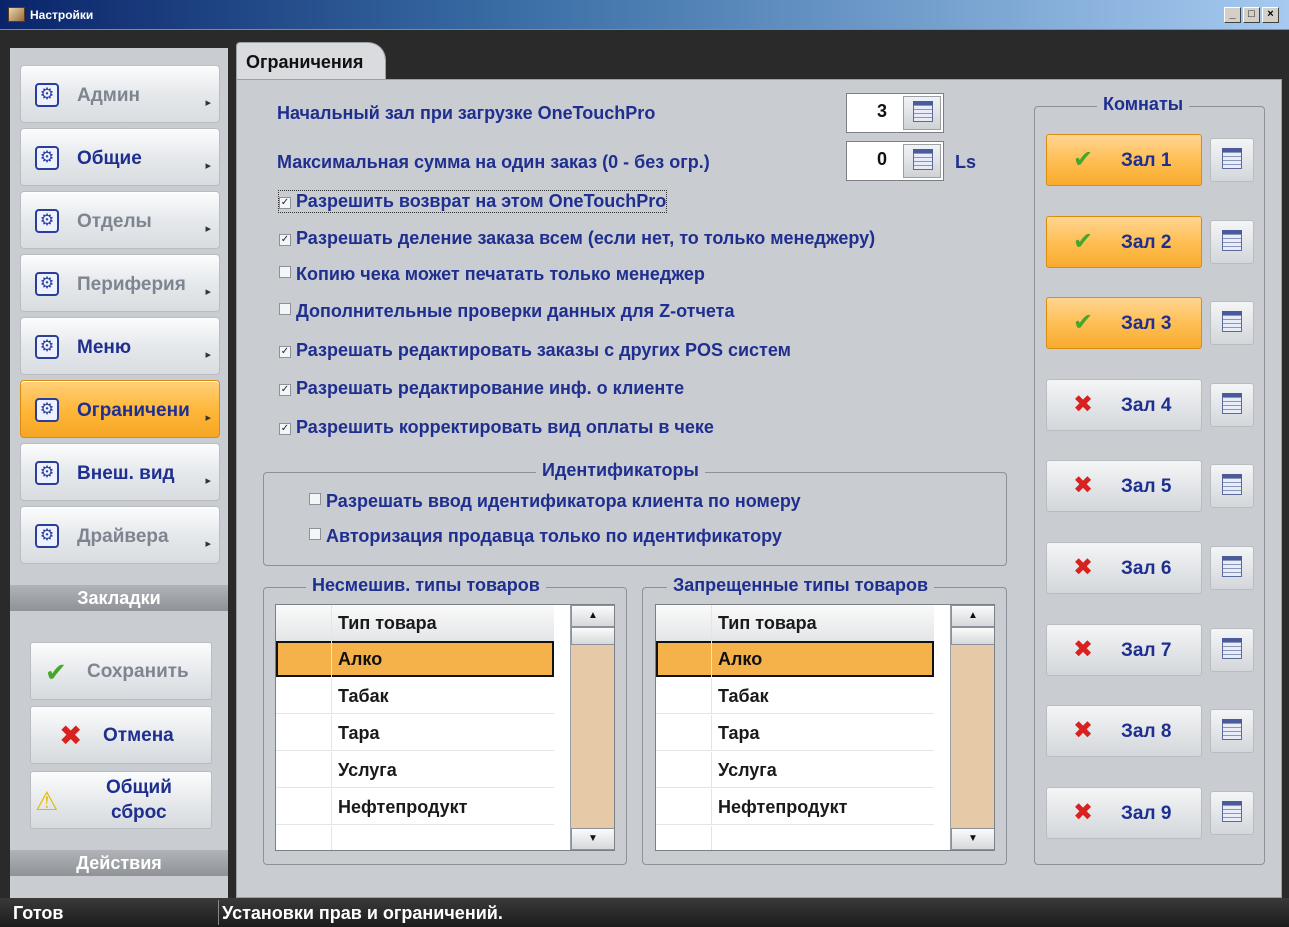 This screenshot has width=1289, height=927. Describe the element at coordinates (966, 162) in the screenshot. I see `currency-unit: Ls` at that location.